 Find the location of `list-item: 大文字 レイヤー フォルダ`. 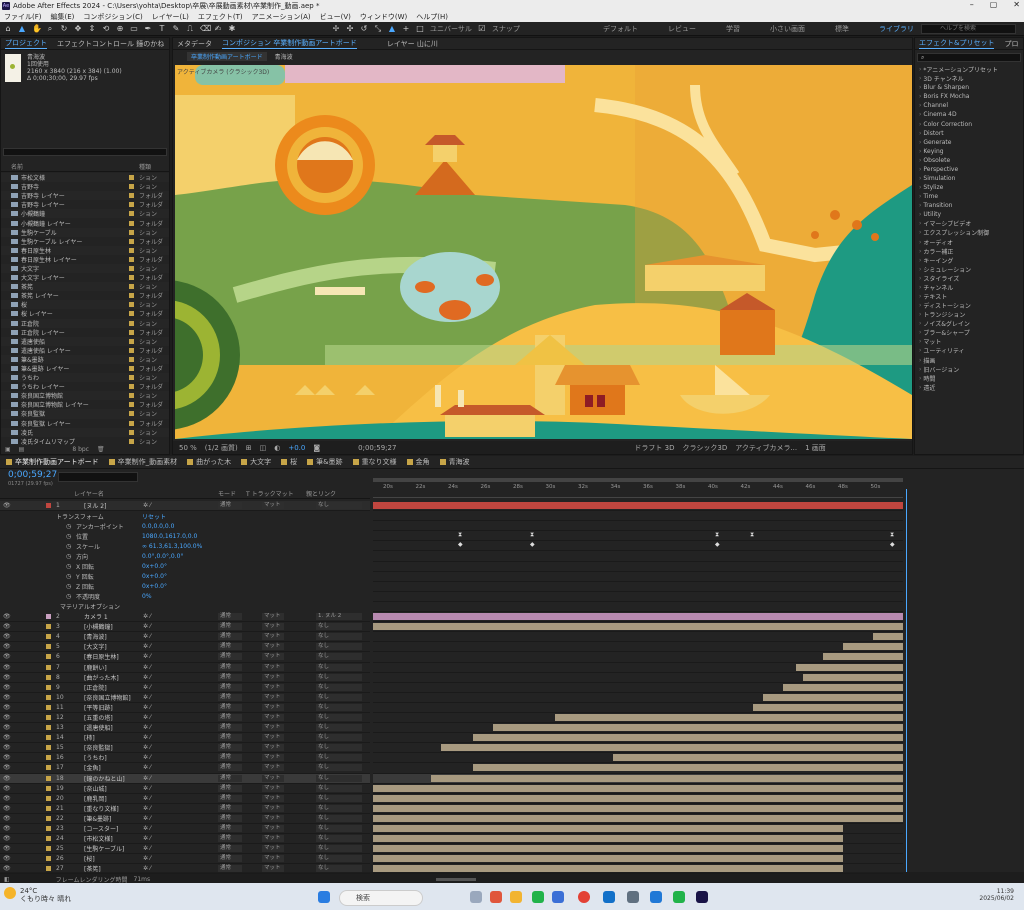

list-item: 大文字 レイヤー フォルダ is located at coordinates (85, 277).